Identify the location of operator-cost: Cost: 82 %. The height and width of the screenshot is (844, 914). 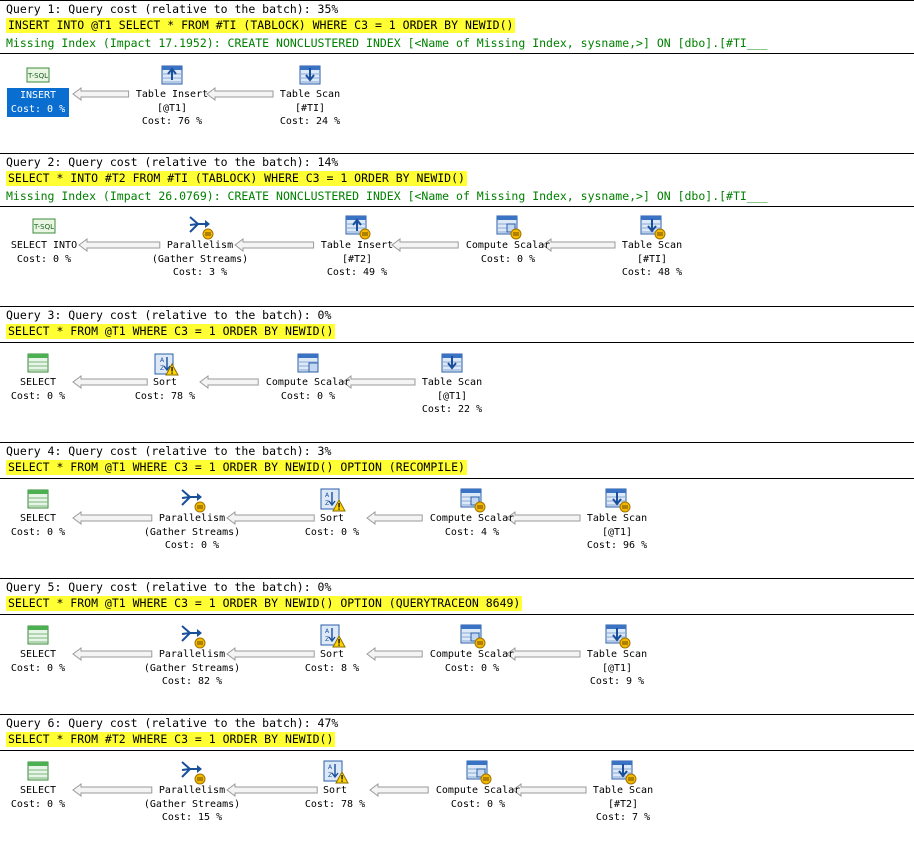
(192, 681).